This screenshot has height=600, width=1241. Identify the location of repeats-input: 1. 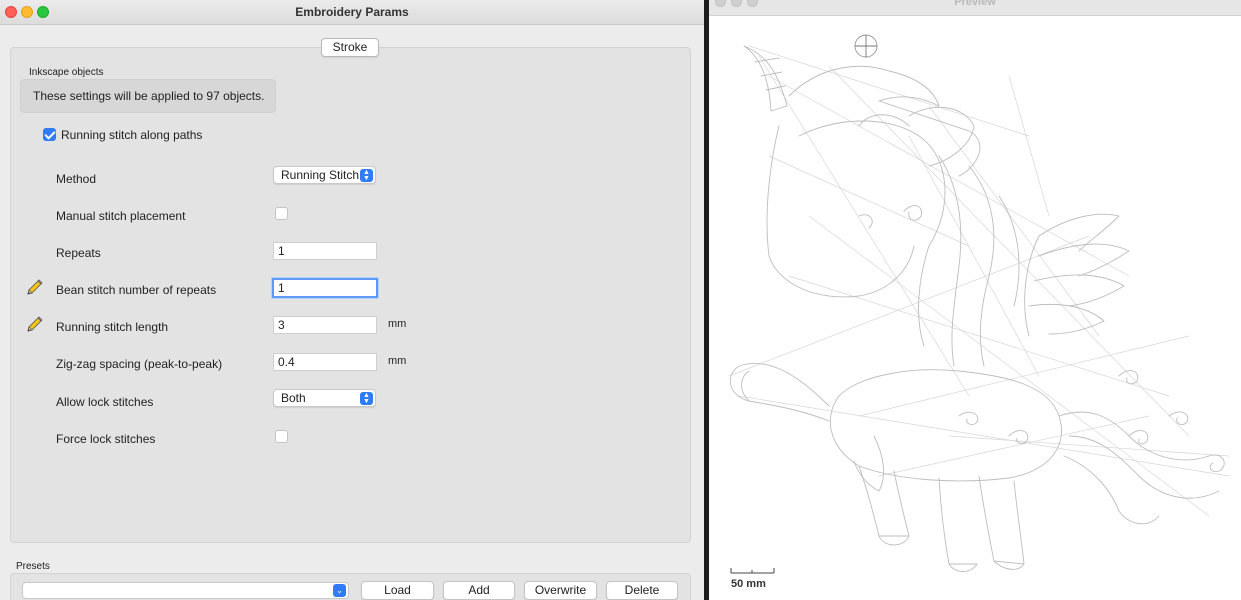
(325, 251).